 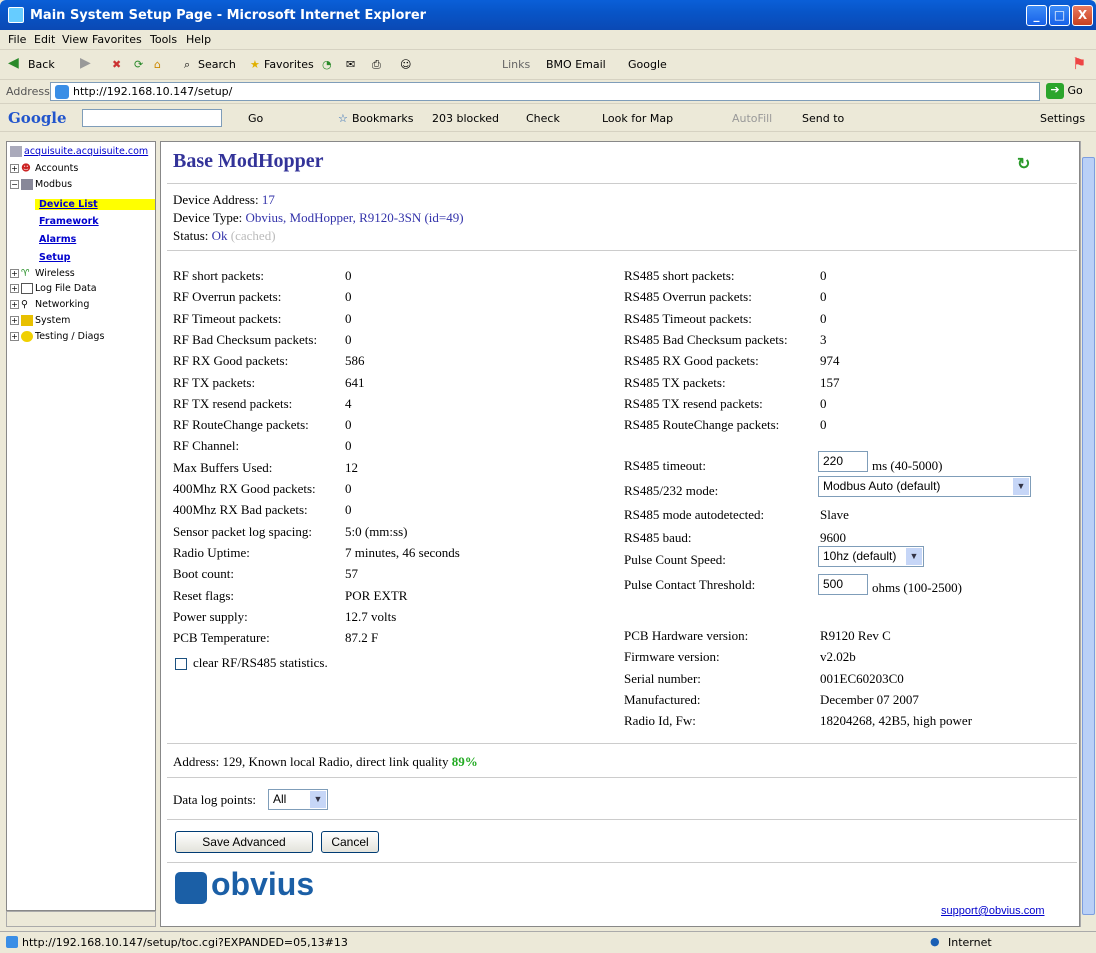 What do you see at coordinates (206, 446) in the screenshot?
I see `rf-stat-label: RF Channel:` at bounding box center [206, 446].